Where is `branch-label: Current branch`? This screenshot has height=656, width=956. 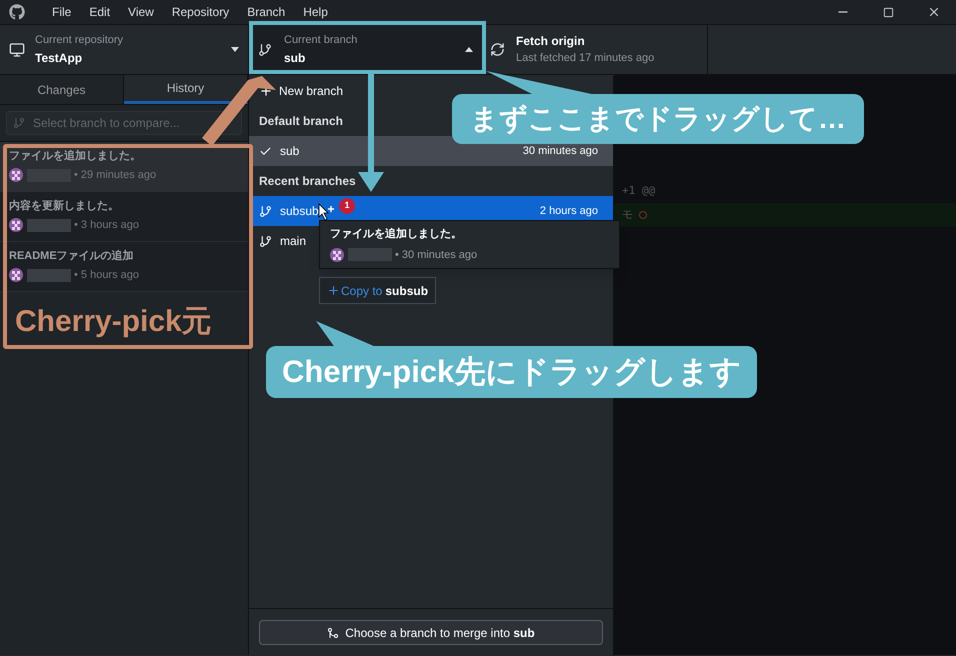
branch-label: Current branch is located at coordinates (321, 40).